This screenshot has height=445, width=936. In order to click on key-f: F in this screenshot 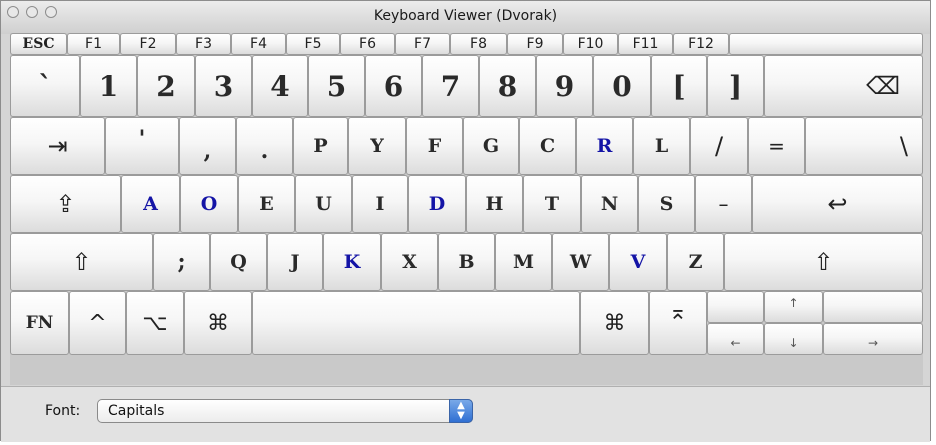, I will do `click(434, 146)`.